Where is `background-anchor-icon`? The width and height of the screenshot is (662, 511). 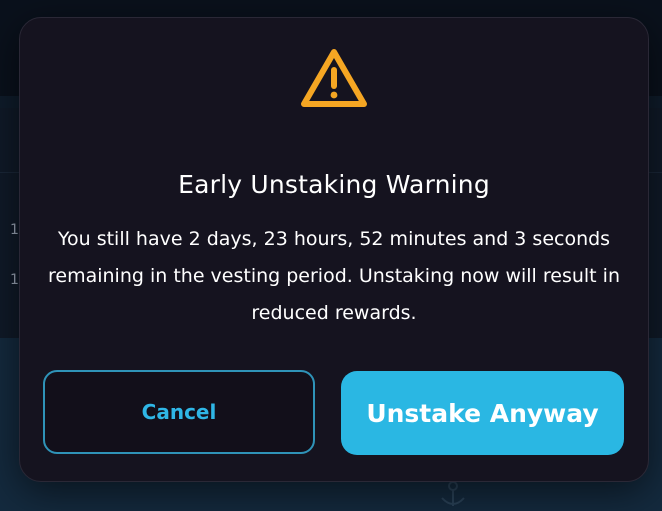 background-anchor-icon is located at coordinates (453, 493).